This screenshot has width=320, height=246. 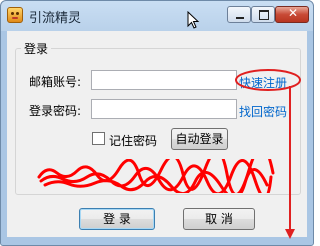 I want to click on red-annotation-overlay, so click(x=268, y=154).